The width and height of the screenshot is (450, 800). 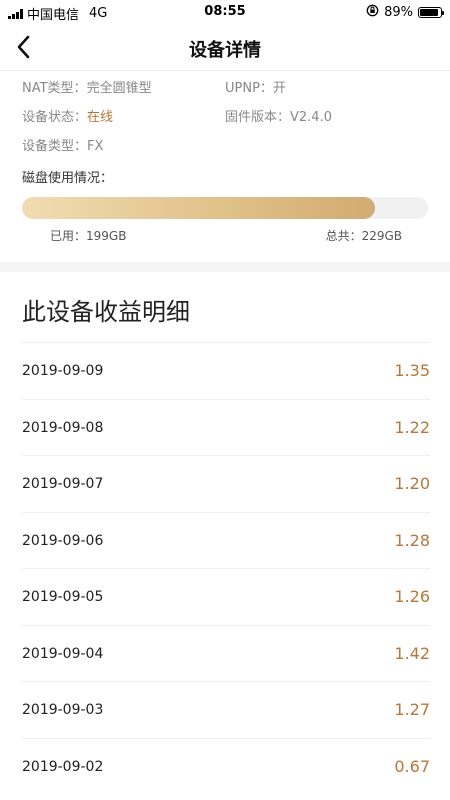 What do you see at coordinates (106, 312) in the screenshot?
I see `earnings-title: 此设备收益明细` at bounding box center [106, 312].